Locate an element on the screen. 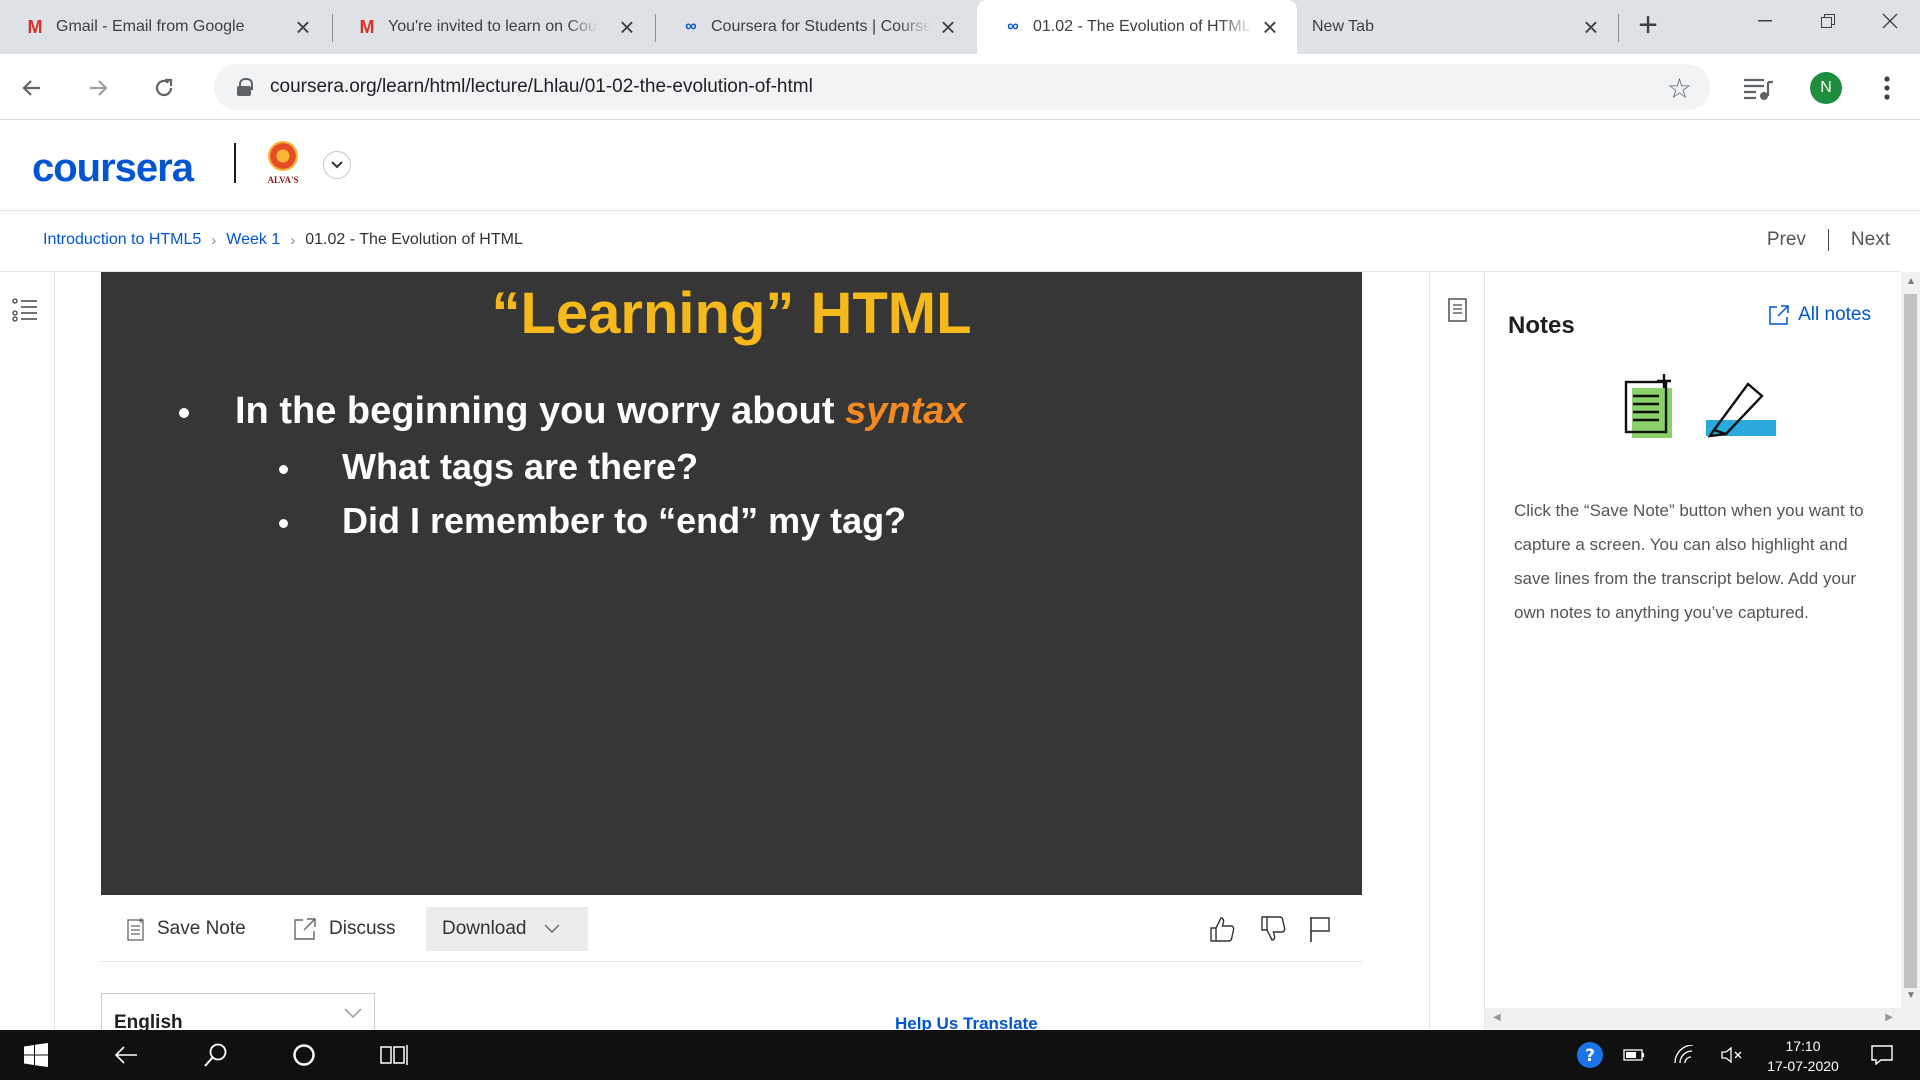 The image size is (1920, 1080). discuss-button: Discuss is located at coordinates (344, 929).